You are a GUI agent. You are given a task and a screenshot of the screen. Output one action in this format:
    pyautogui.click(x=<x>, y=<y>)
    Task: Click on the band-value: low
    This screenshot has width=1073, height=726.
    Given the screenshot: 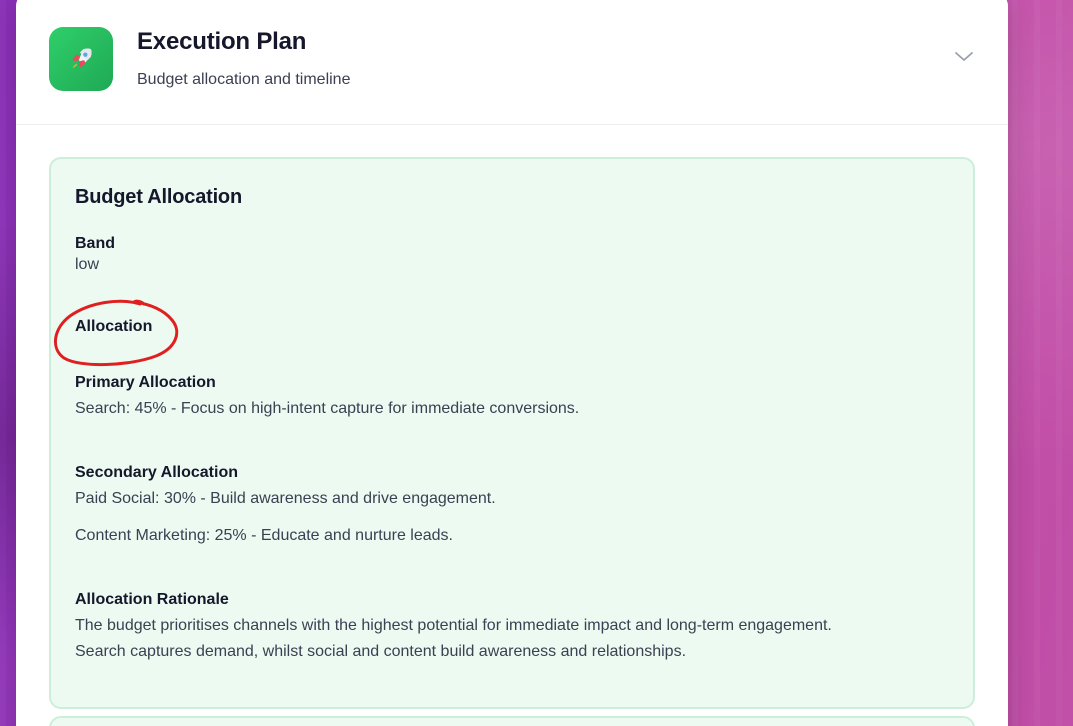 What is the action you would take?
    pyautogui.click(x=87, y=264)
    